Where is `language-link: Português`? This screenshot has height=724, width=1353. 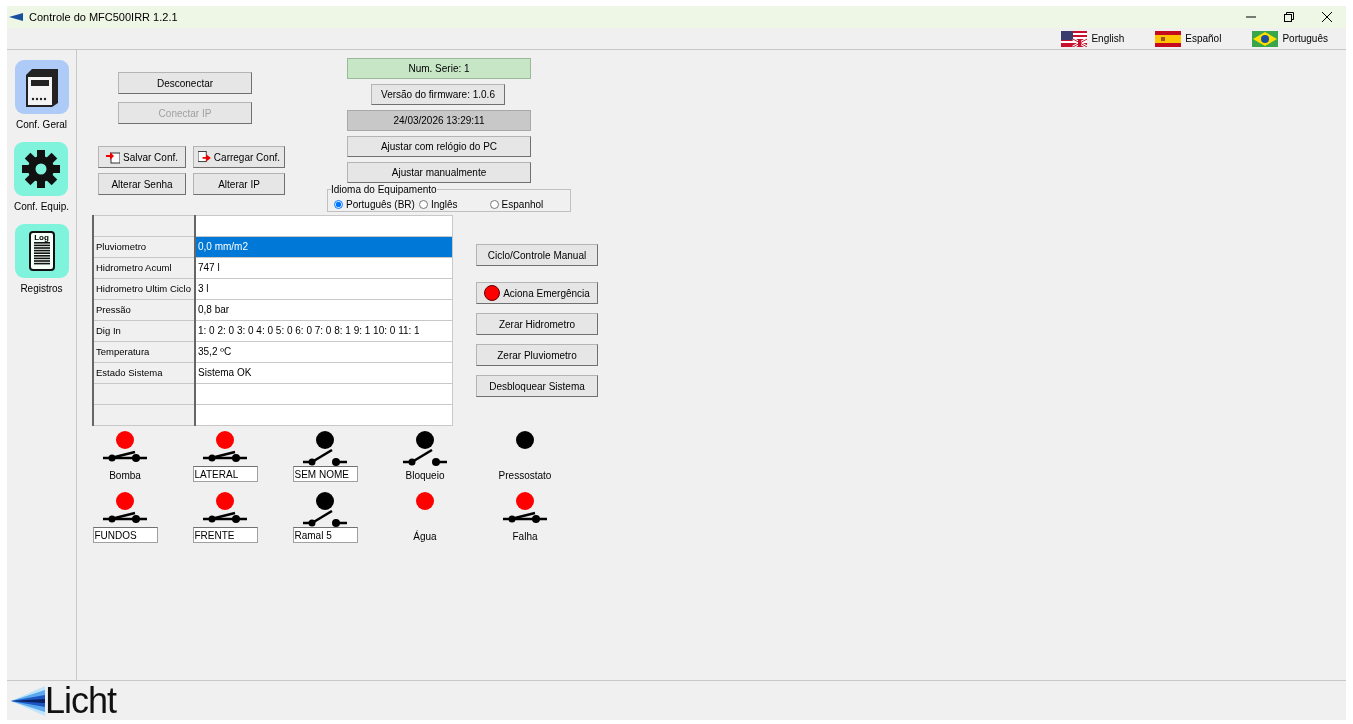
language-link: Português is located at coordinates (1305, 38).